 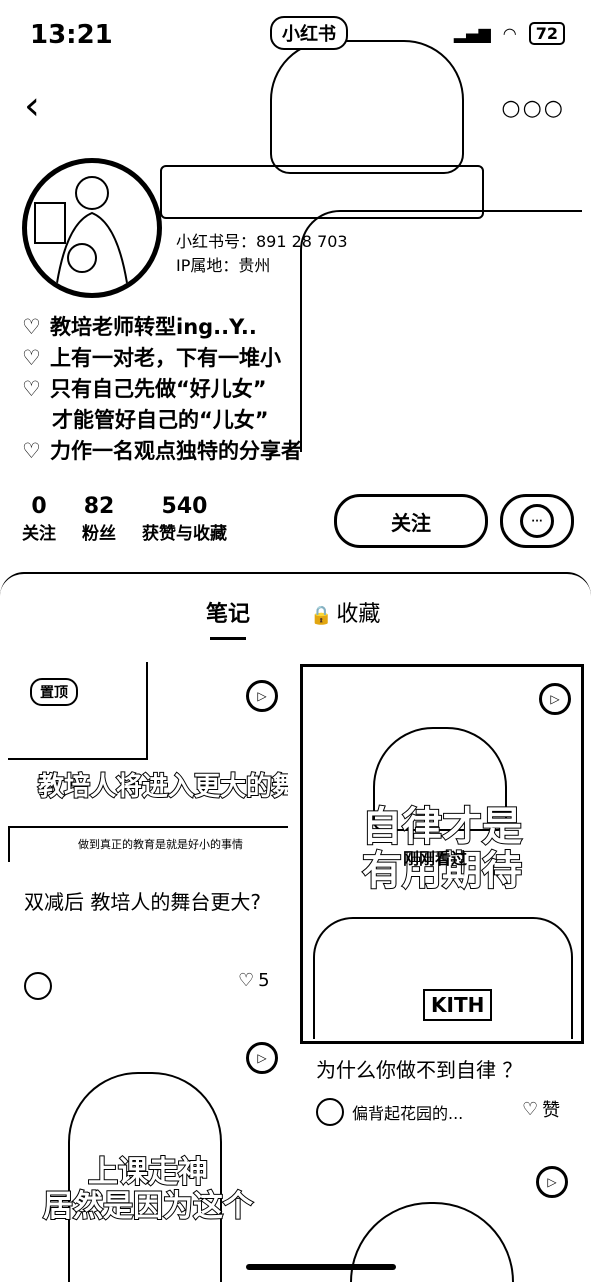 What do you see at coordinates (435, 858) in the screenshot?
I see `cover-watermark: 刚刚看过` at bounding box center [435, 858].